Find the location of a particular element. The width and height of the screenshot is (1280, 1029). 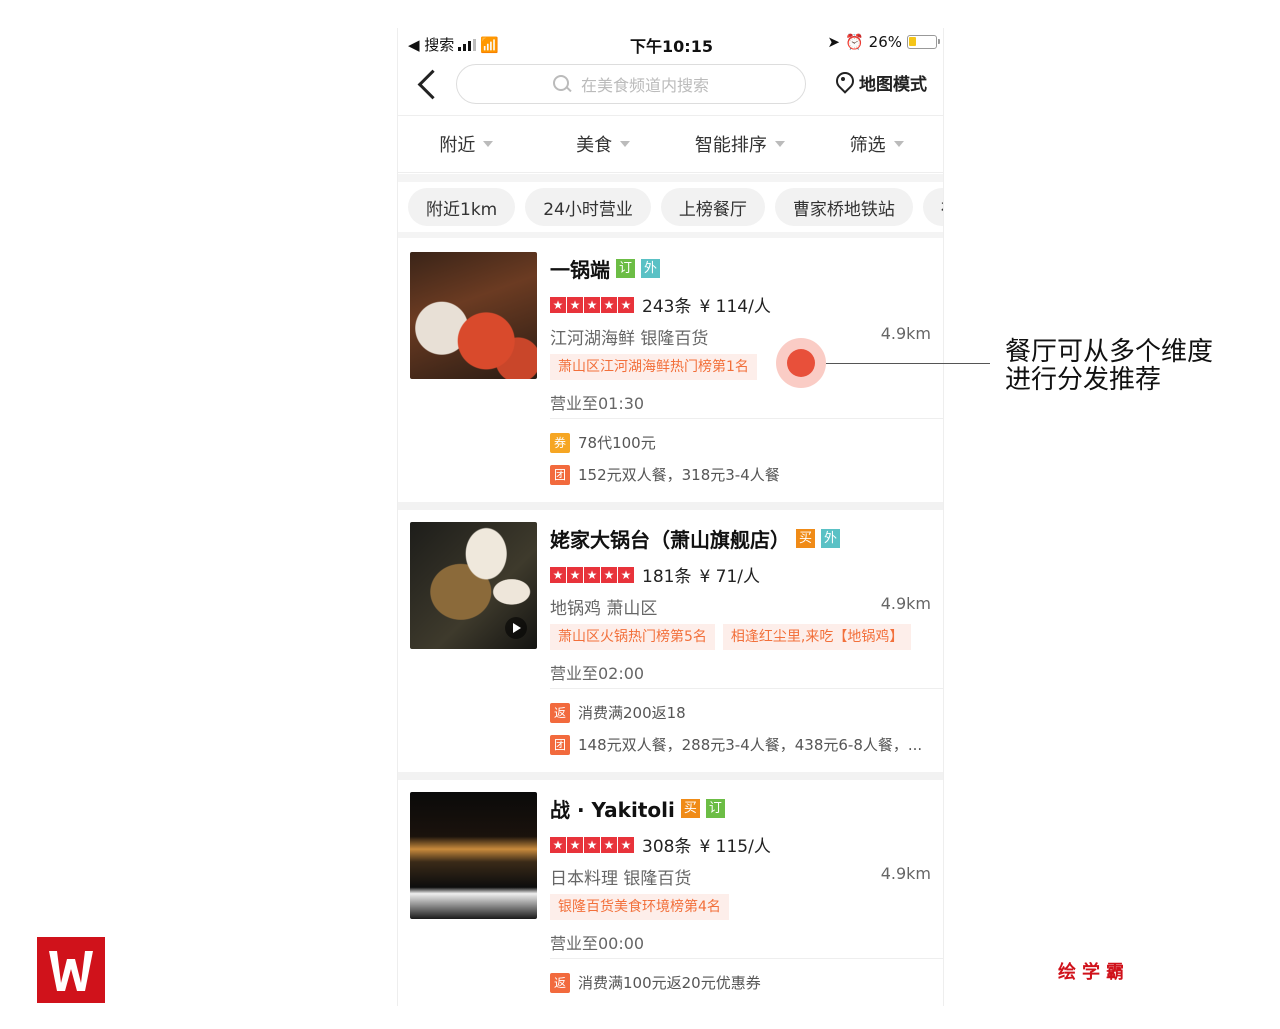

deal-text: 消费满200返18 is located at coordinates (632, 713).